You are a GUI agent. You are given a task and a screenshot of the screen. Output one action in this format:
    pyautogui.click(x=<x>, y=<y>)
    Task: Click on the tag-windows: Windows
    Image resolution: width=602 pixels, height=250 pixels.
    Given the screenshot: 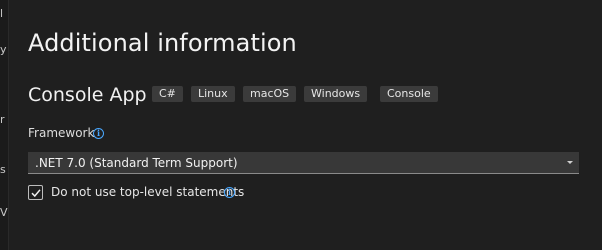 What is the action you would take?
    pyautogui.click(x=336, y=94)
    